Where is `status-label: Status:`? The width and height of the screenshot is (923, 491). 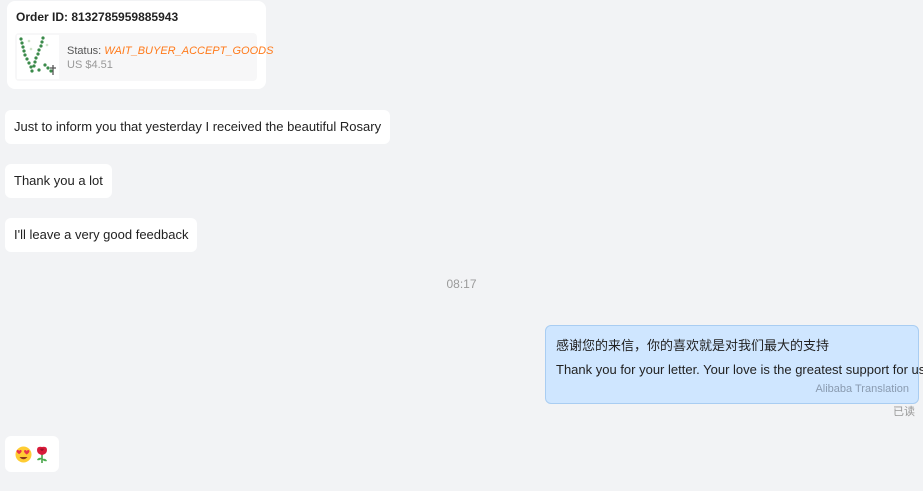 status-label: Status: is located at coordinates (86, 51).